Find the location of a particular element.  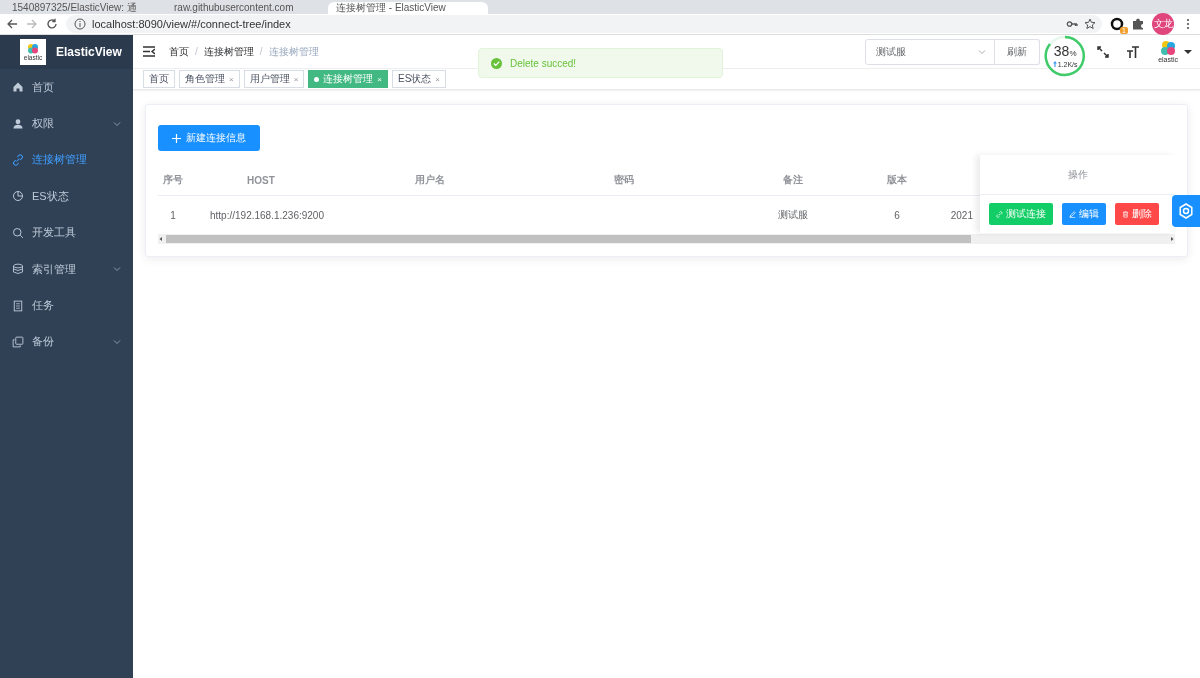

table-cell-text: 1 is located at coordinates (173, 215).